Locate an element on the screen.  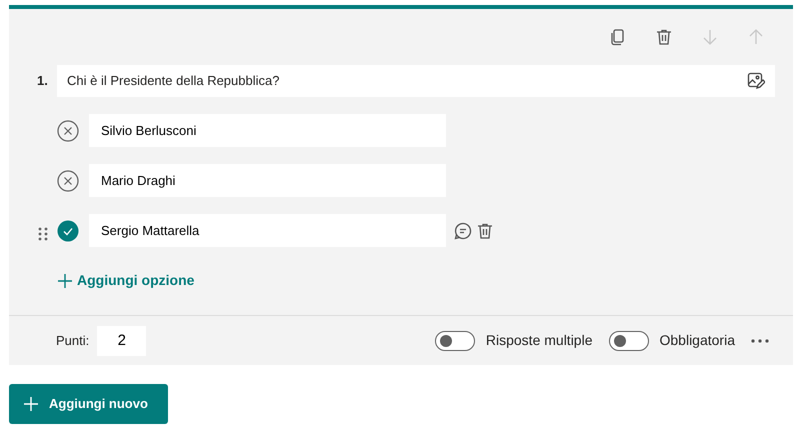
add-new-button: Aggiungi nuovo is located at coordinates (88, 404).